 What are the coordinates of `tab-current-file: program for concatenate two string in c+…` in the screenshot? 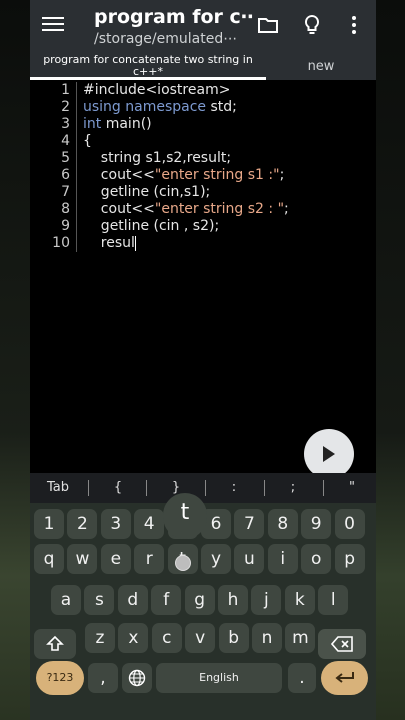 It's located at (148, 65).